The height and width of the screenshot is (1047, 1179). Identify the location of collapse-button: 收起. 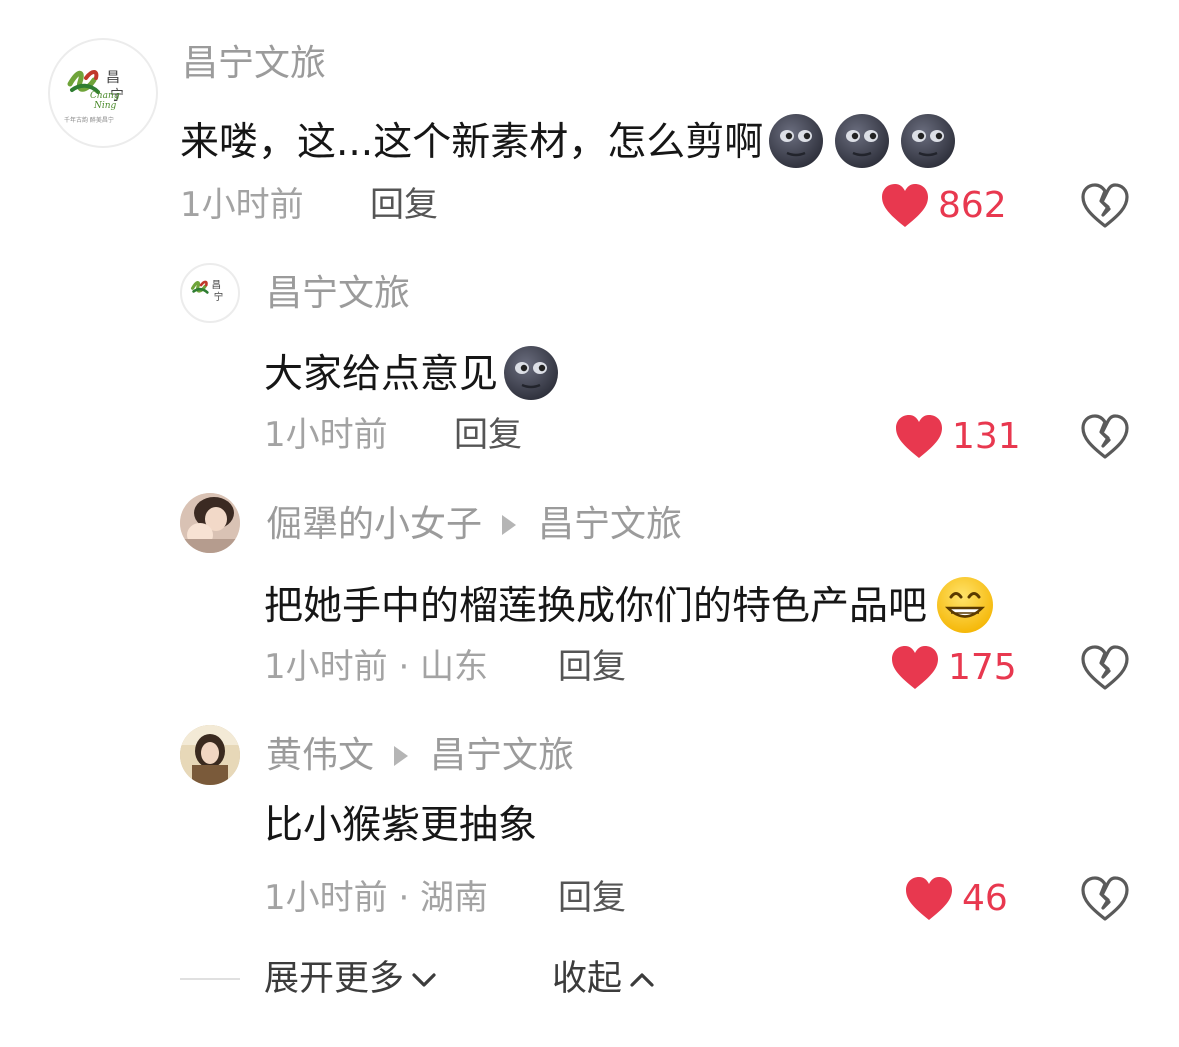
(604, 979).